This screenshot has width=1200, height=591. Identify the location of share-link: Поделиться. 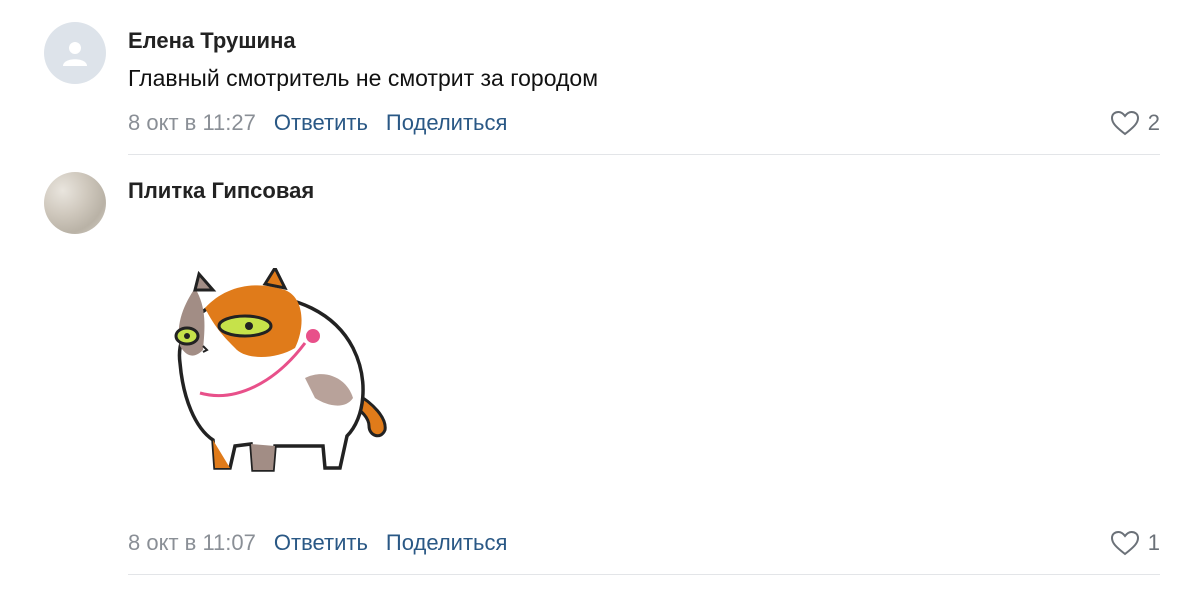
(446, 543).